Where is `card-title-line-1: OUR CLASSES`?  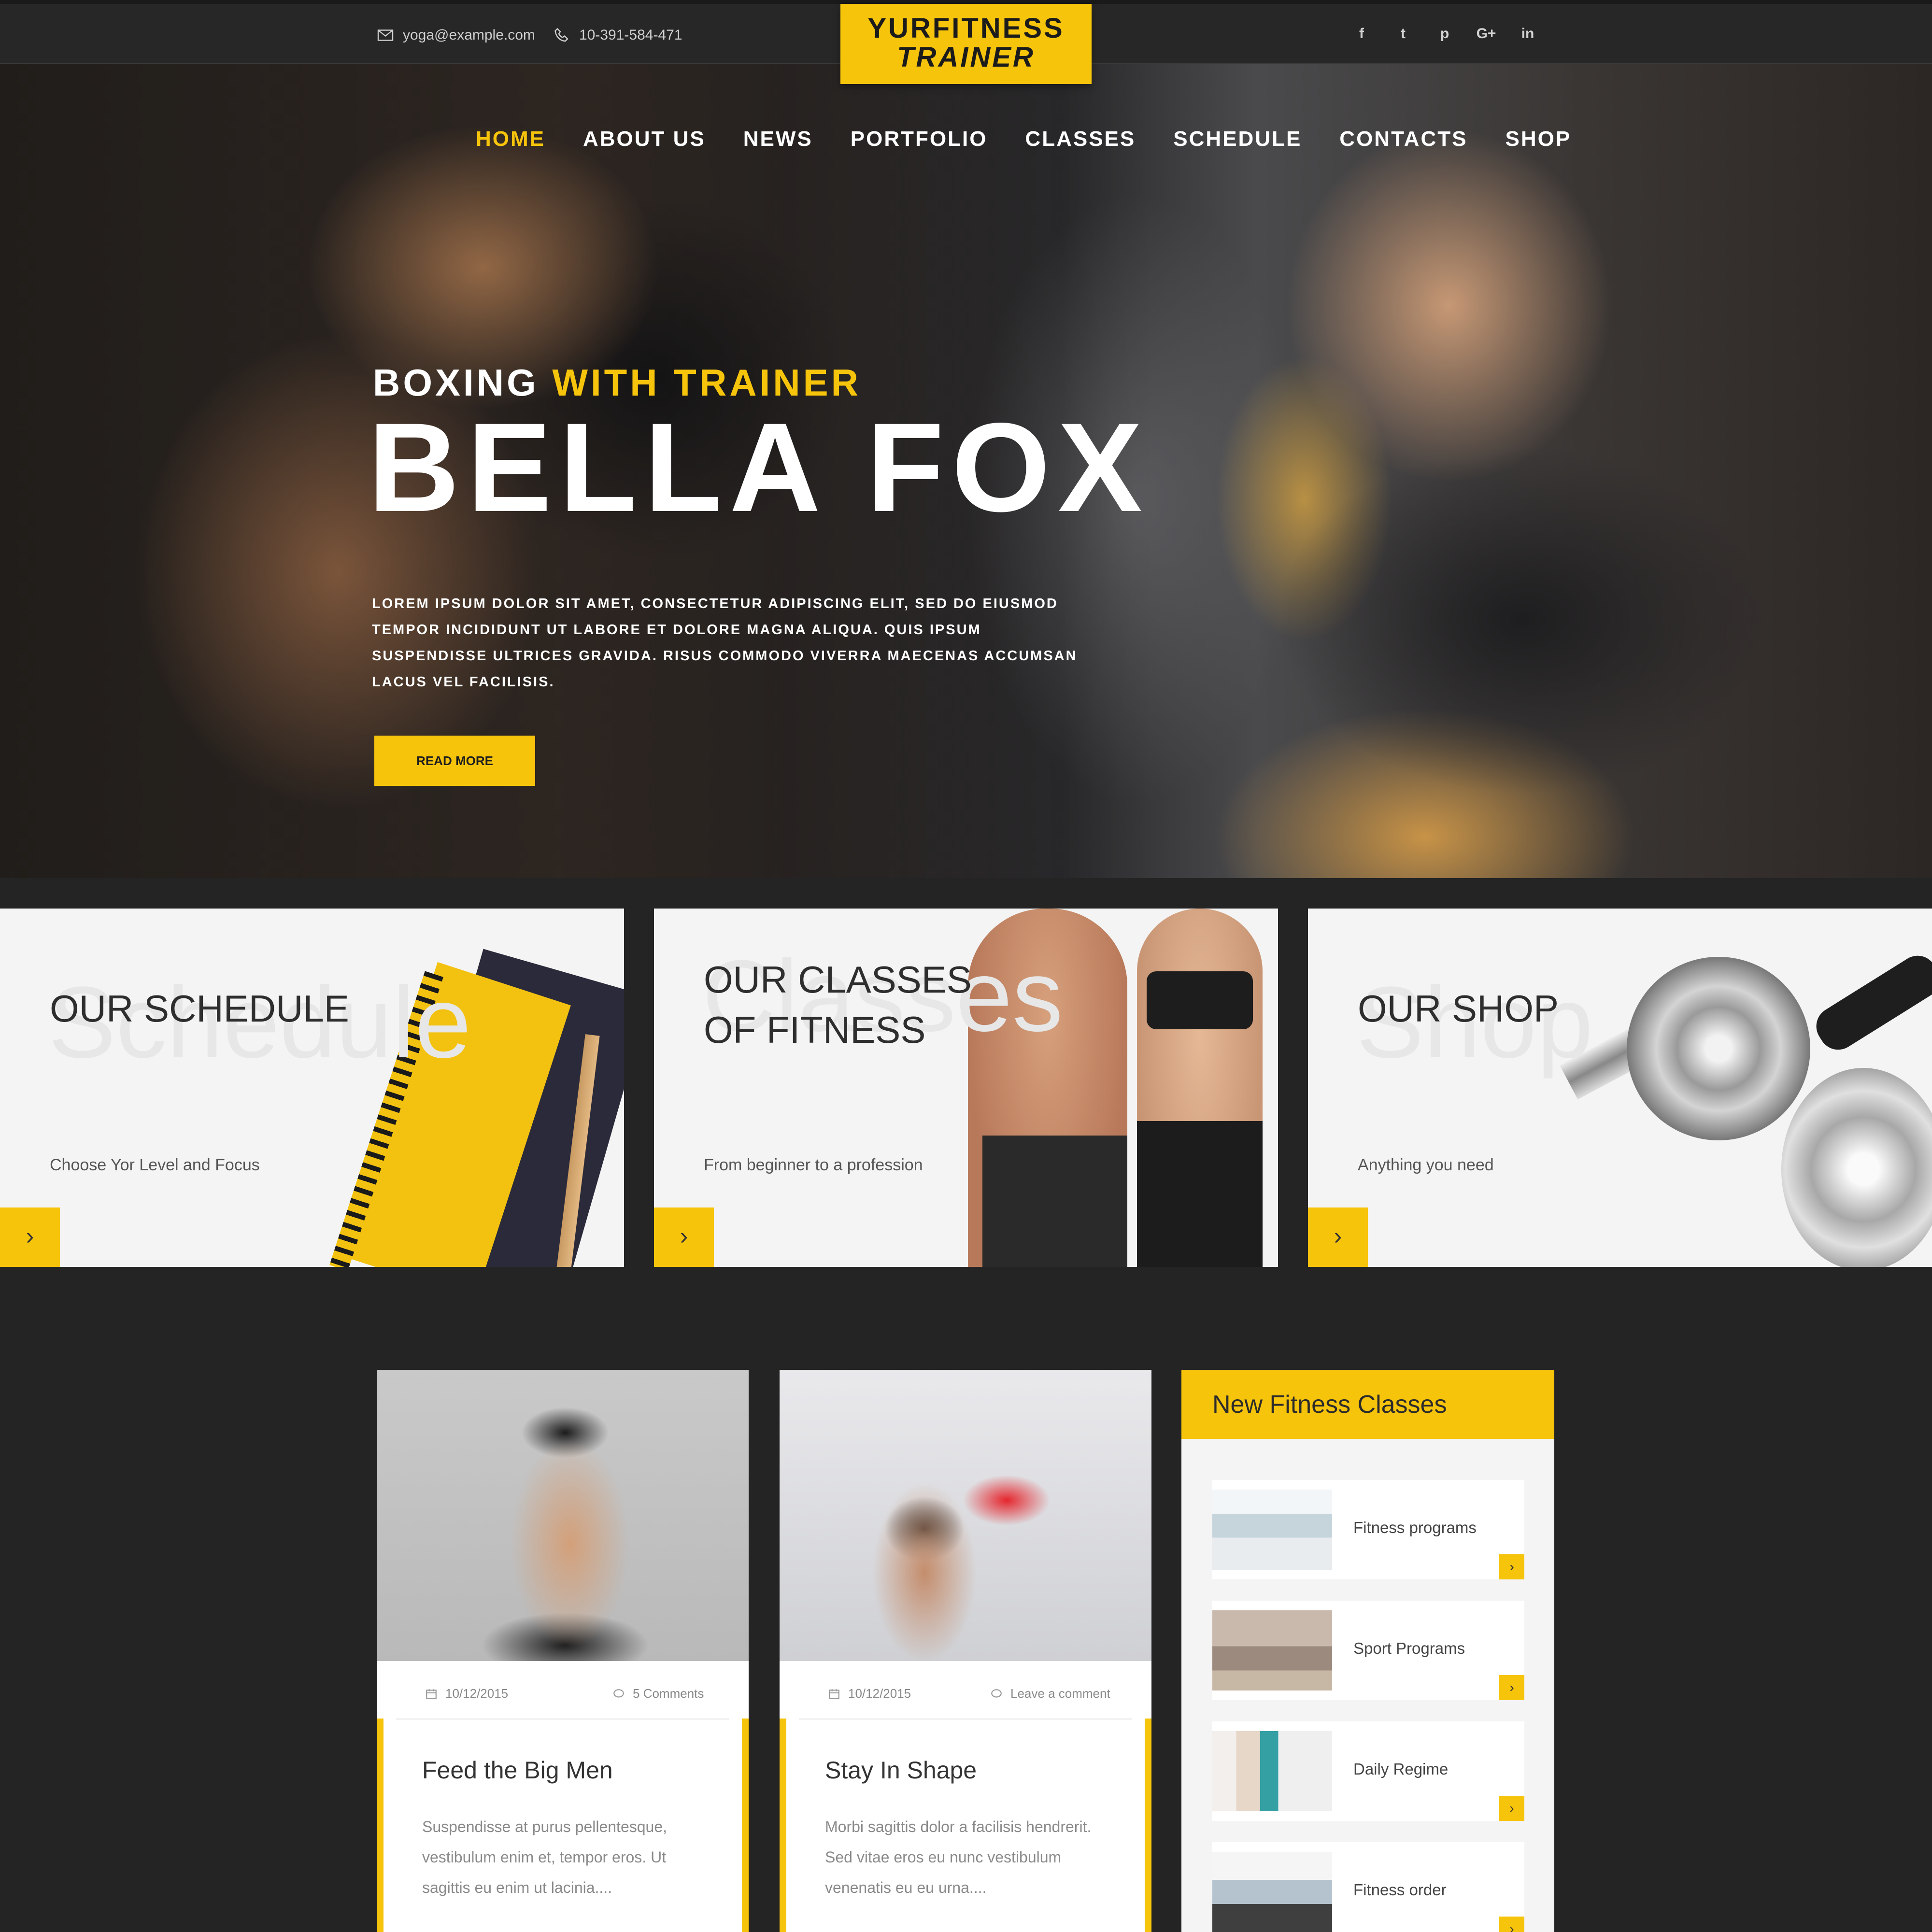
card-title-line-1: OUR CLASSES is located at coordinates (838, 979).